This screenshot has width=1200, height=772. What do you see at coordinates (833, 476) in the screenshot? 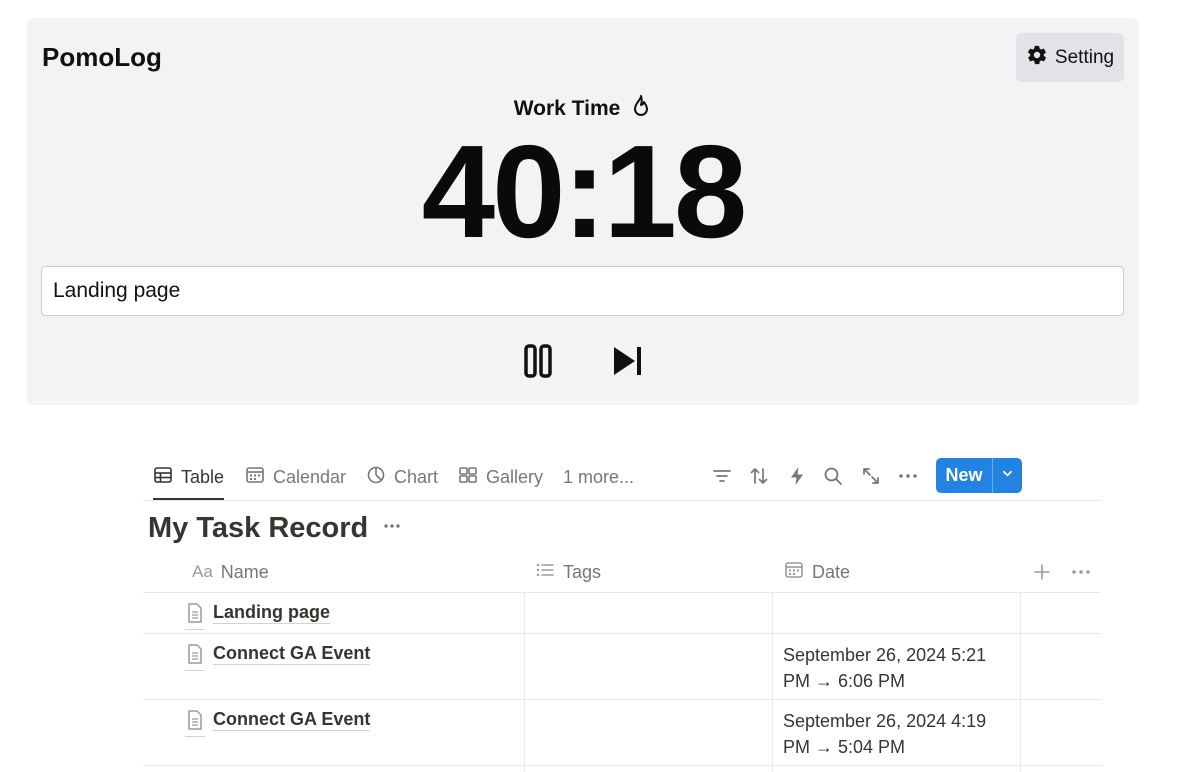
I see `search-button` at bounding box center [833, 476].